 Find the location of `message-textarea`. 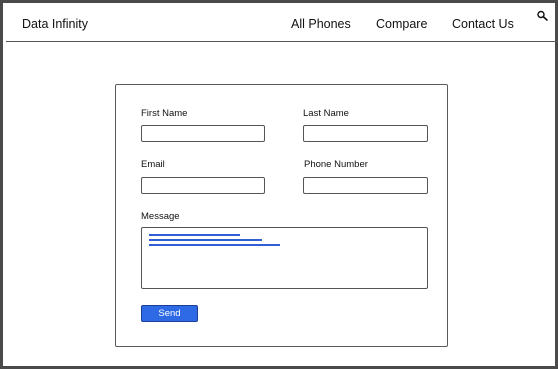

message-textarea is located at coordinates (284, 258).